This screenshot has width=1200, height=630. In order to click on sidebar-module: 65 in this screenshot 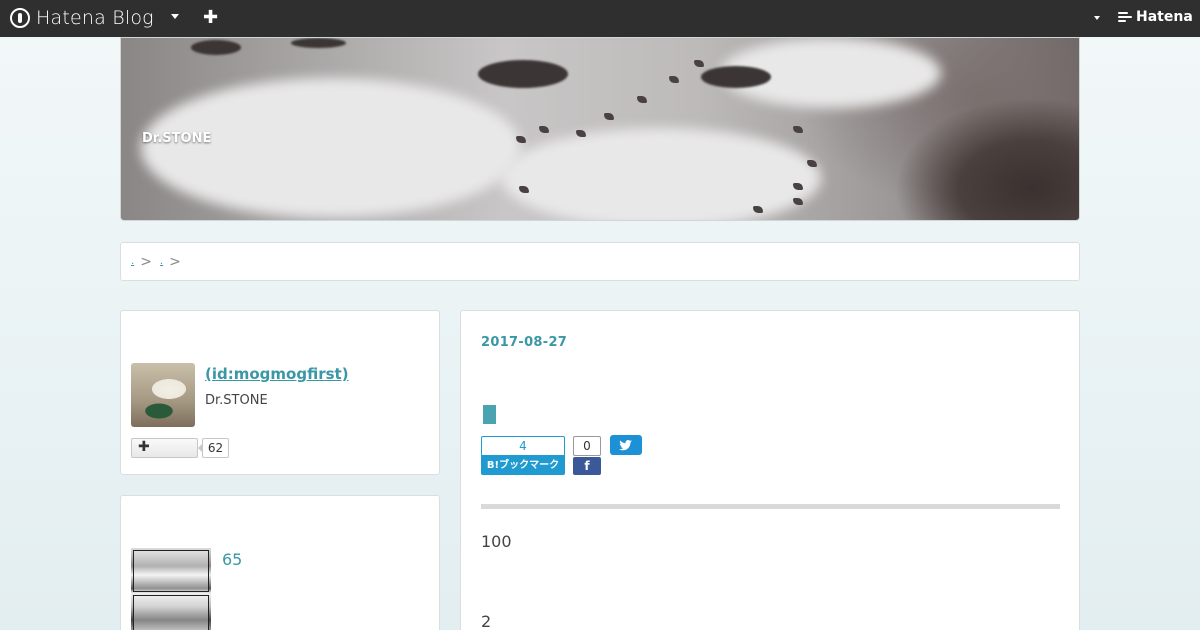, I will do `click(280, 562)`.